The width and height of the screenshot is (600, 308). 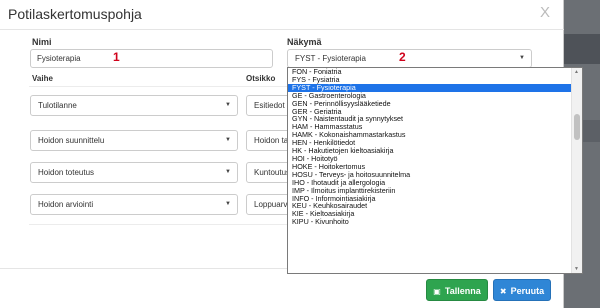 I want to click on vaihe-select-value: Hoidon arviointi, so click(x=66, y=204).